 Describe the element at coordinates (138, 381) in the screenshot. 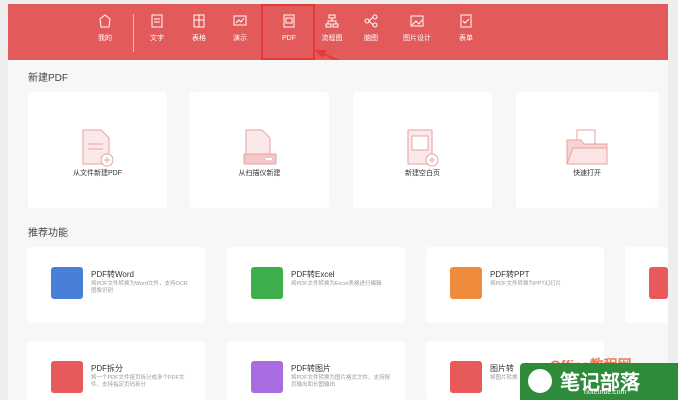

I see `feature-desc: 将一个PDF文件按页拆分成多个PDF文件，支持指定页码拆分` at that location.